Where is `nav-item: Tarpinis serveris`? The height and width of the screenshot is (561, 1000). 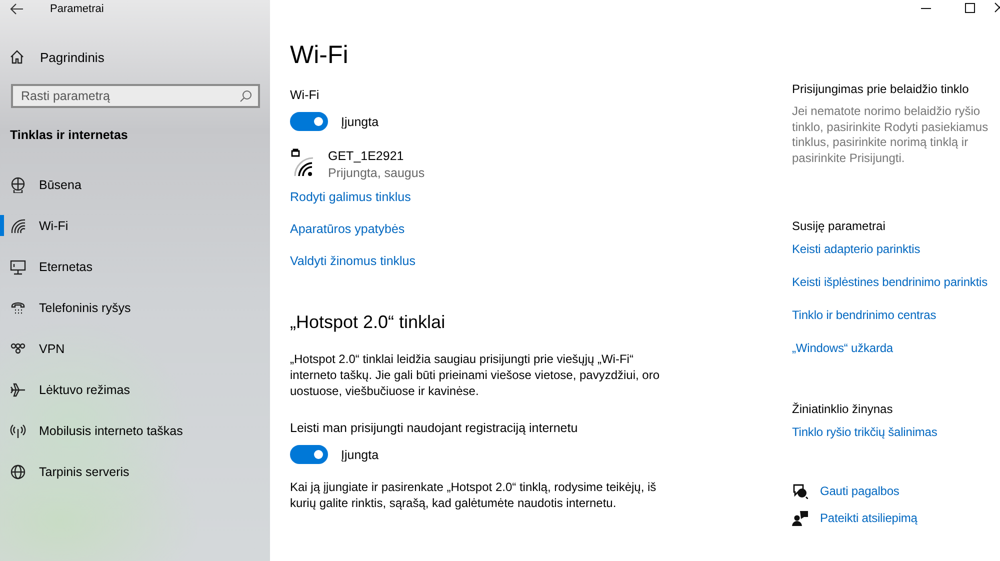
nav-item: Tarpinis serveris is located at coordinates (135, 471).